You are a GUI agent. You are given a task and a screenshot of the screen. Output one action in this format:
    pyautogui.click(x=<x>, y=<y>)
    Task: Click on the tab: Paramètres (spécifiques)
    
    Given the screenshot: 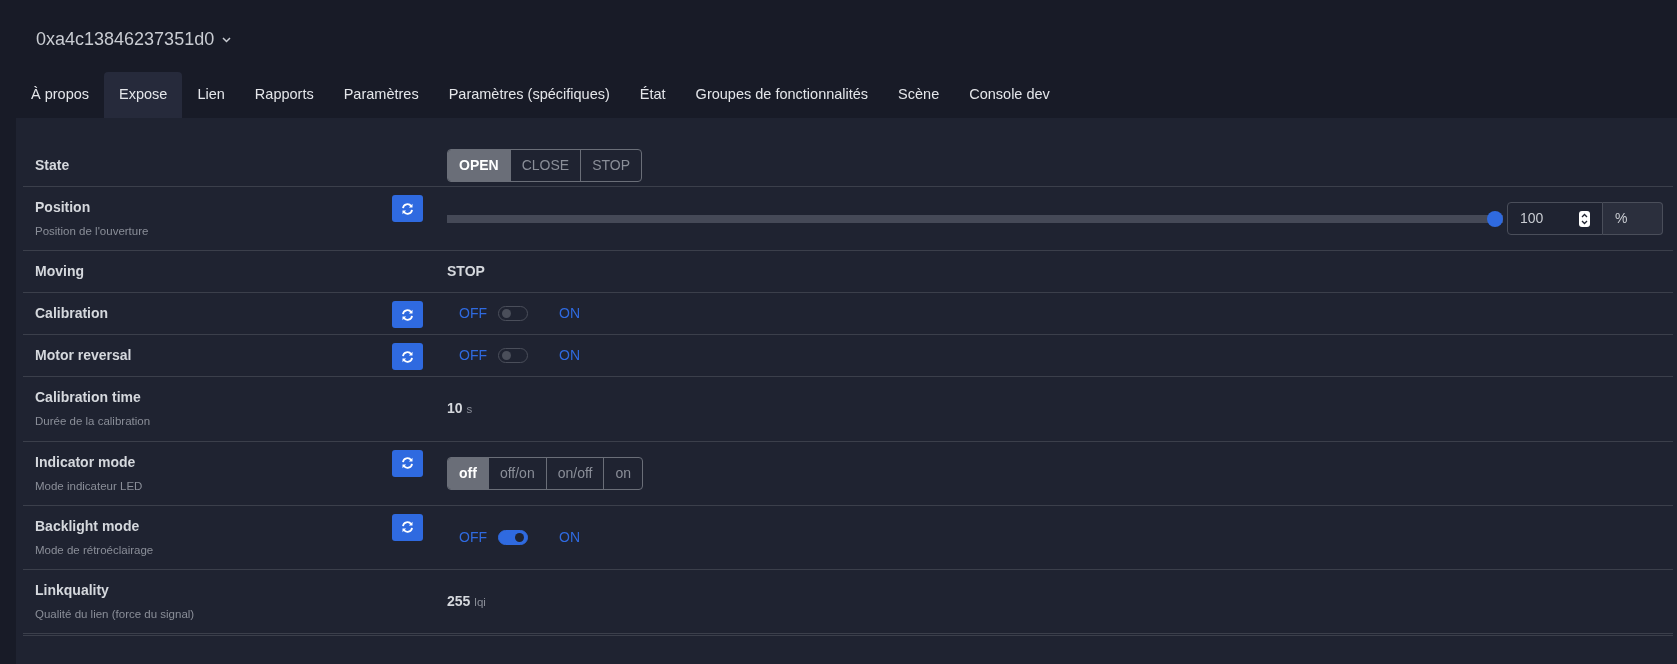 What is the action you would take?
    pyautogui.click(x=529, y=95)
    